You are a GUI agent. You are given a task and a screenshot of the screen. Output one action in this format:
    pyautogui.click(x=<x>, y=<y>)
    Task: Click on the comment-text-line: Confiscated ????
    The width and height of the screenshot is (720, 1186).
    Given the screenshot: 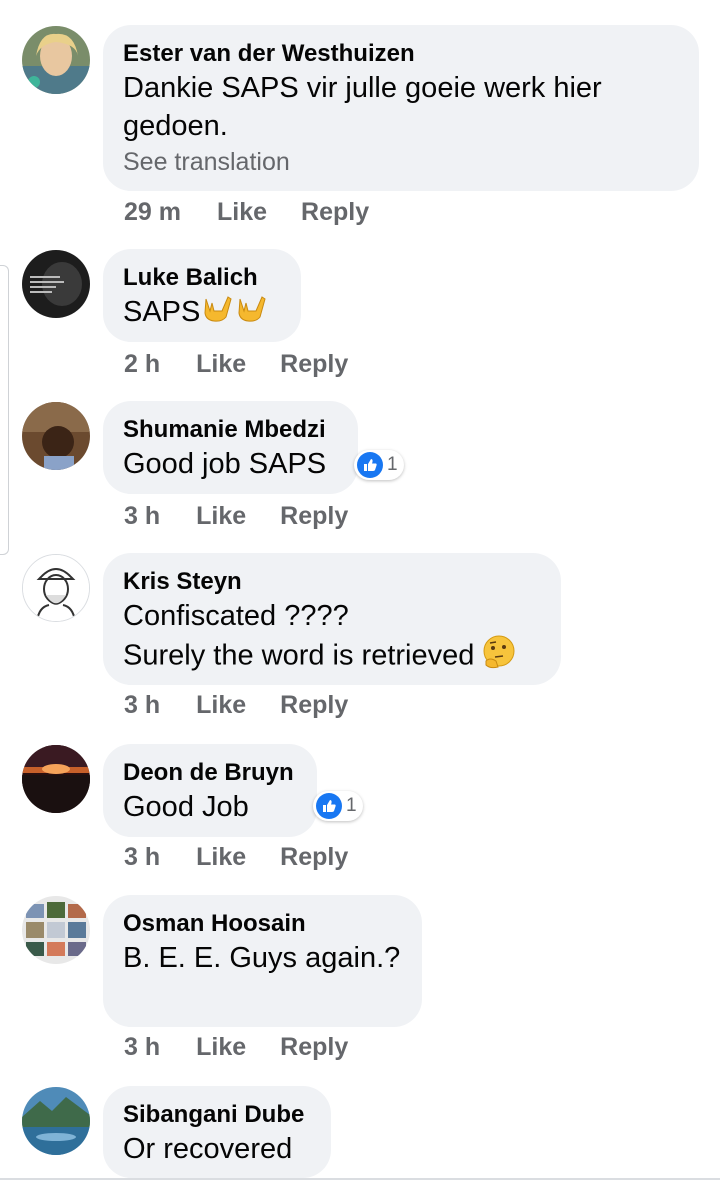 What is the action you would take?
    pyautogui.click(x=236, y=616)
    